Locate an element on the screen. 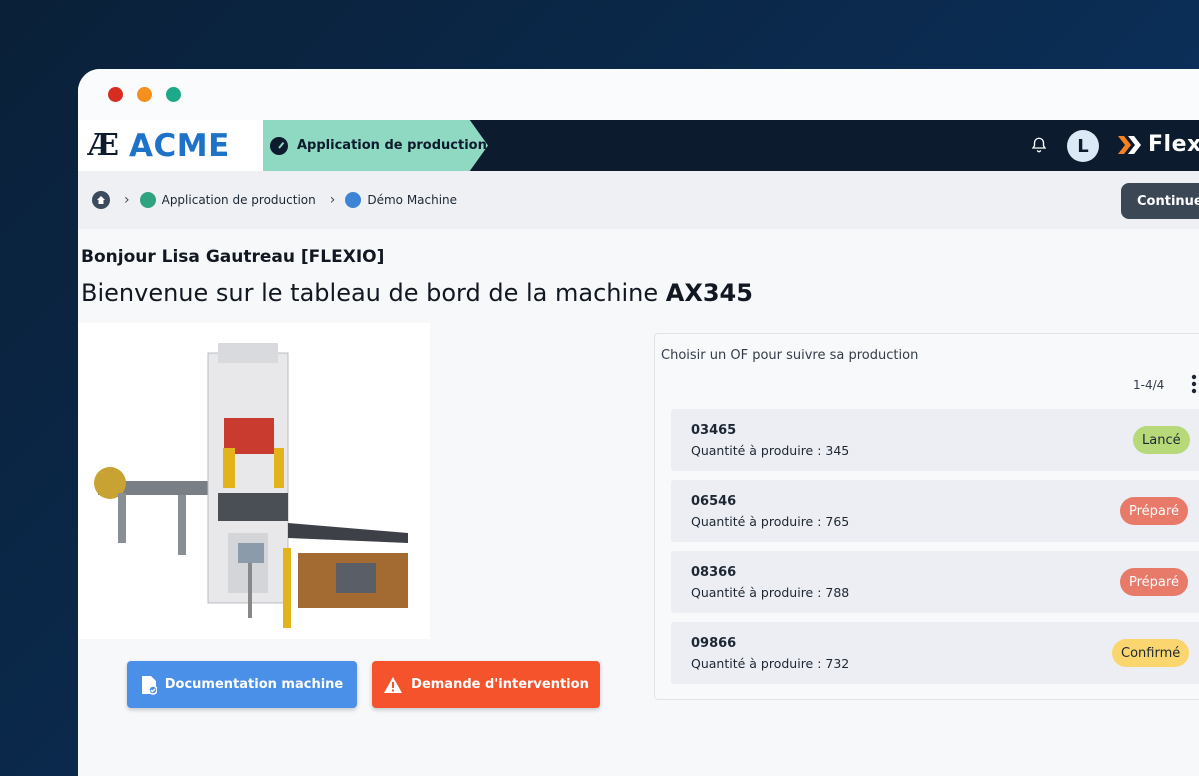 This screenshot has width=1199, height=776. of-code: 09866 is located at coordinates (714, 643).